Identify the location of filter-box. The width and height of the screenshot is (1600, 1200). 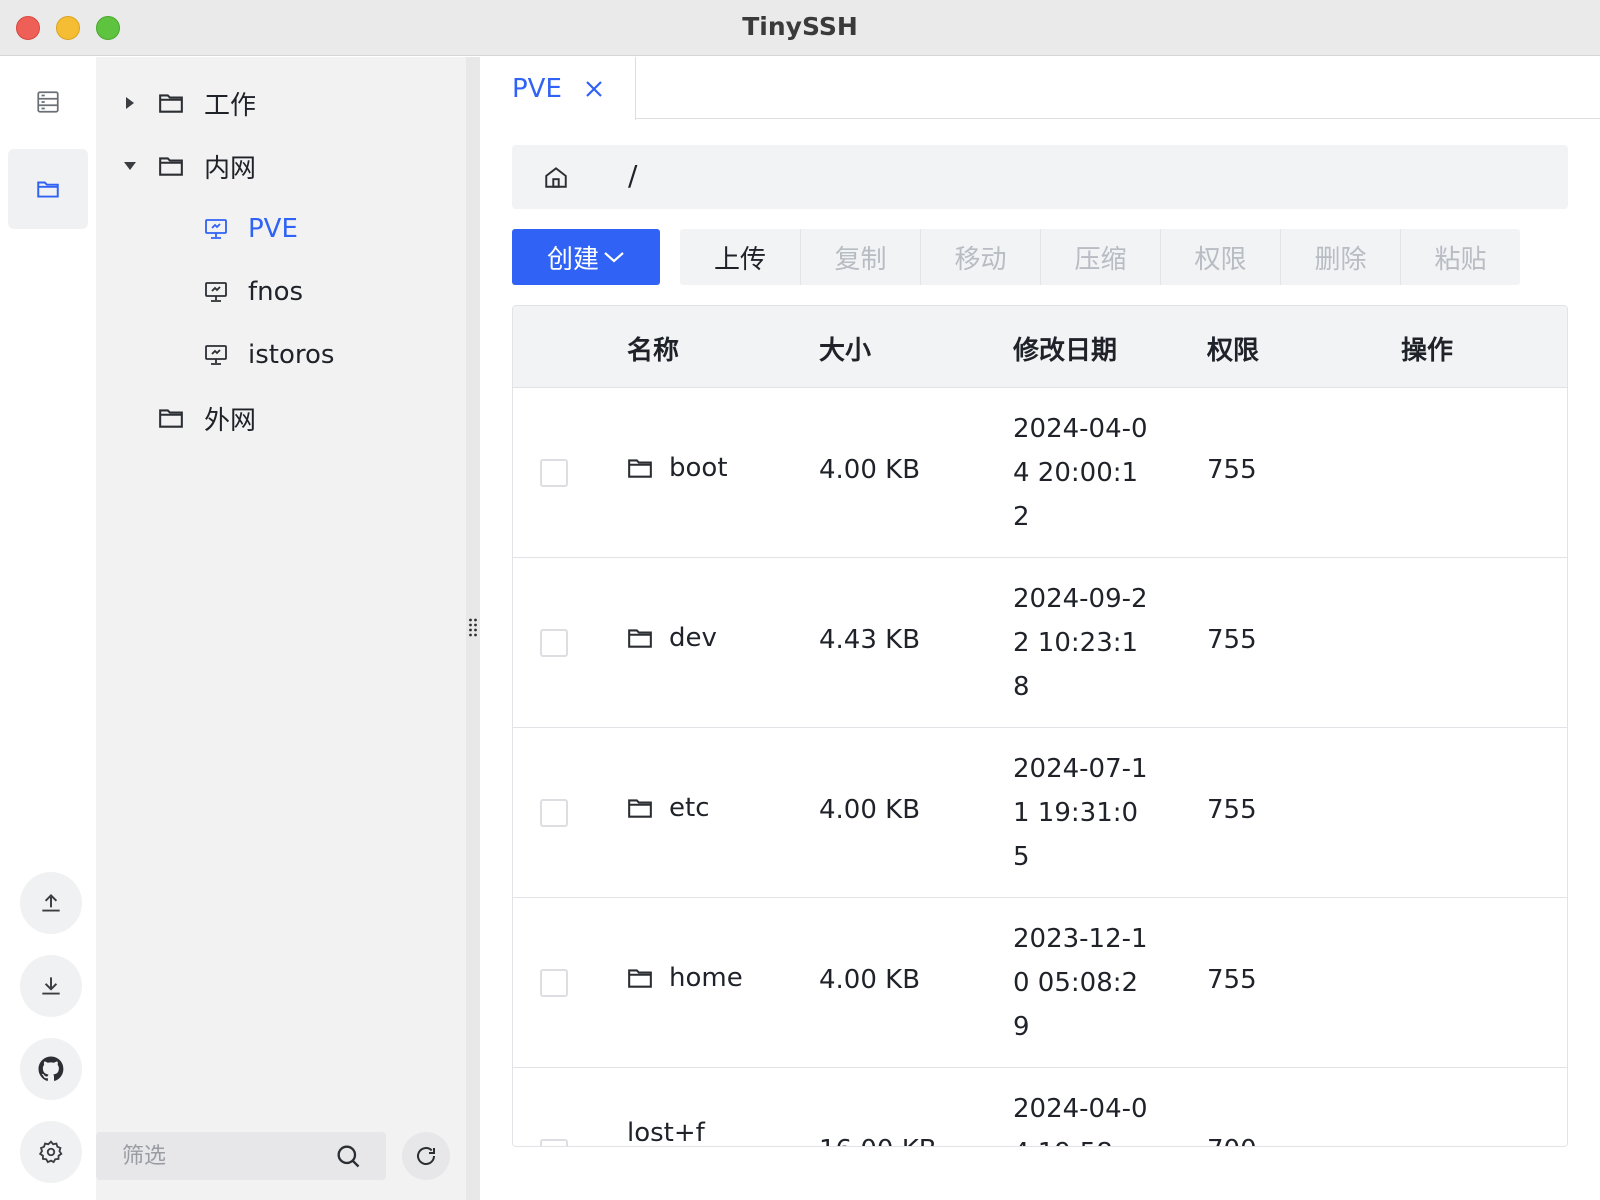
(241, 1156).